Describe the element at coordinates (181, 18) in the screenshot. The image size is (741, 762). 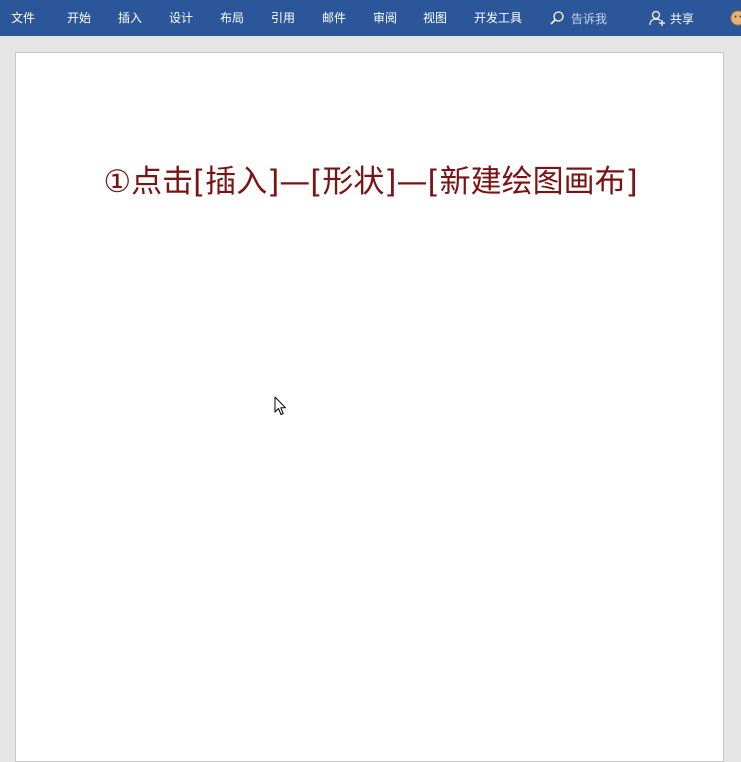
I see `tab-design: 设计` at that location.